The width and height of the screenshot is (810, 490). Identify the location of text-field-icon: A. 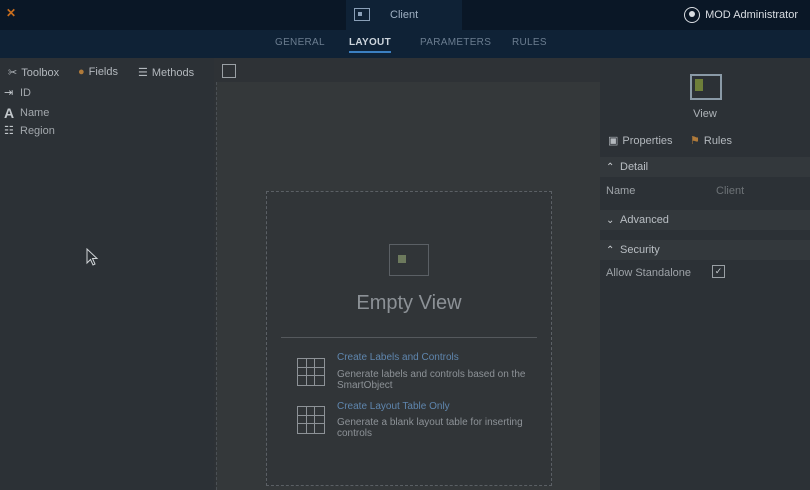
(9, 113).